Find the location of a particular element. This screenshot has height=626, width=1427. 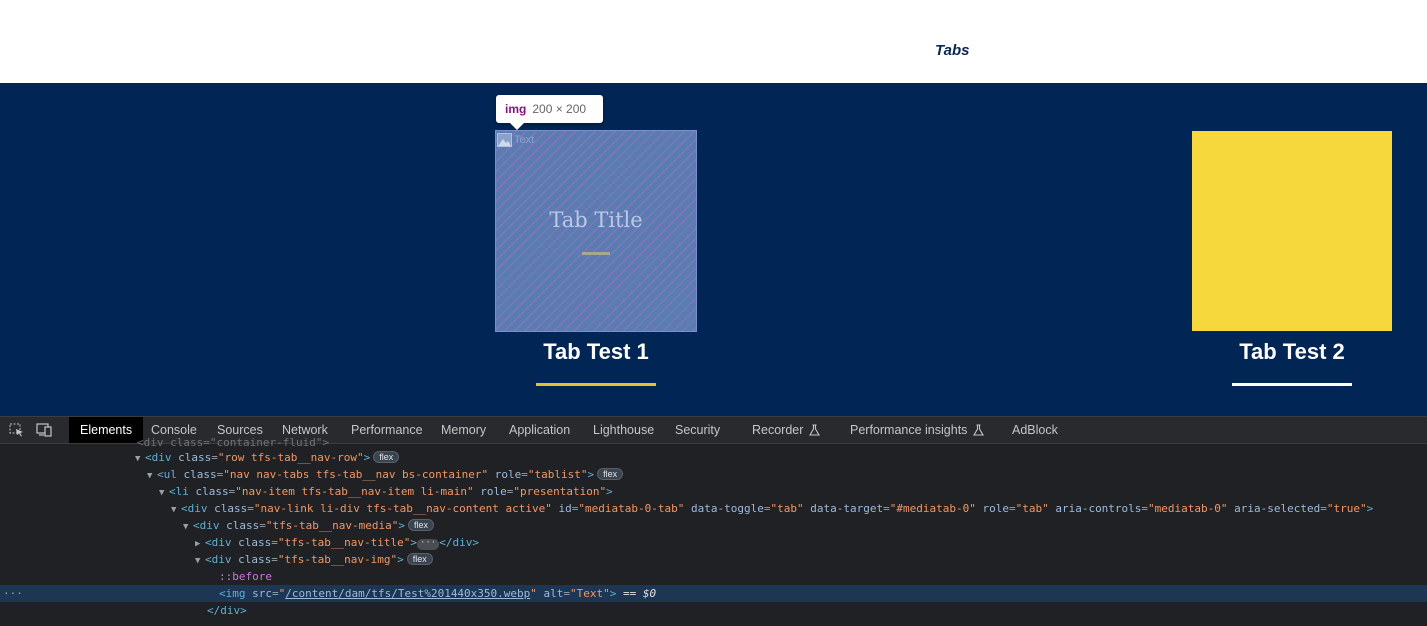

inspector-tooltip: img 200 × 200 is located at coordinates (549, 109).